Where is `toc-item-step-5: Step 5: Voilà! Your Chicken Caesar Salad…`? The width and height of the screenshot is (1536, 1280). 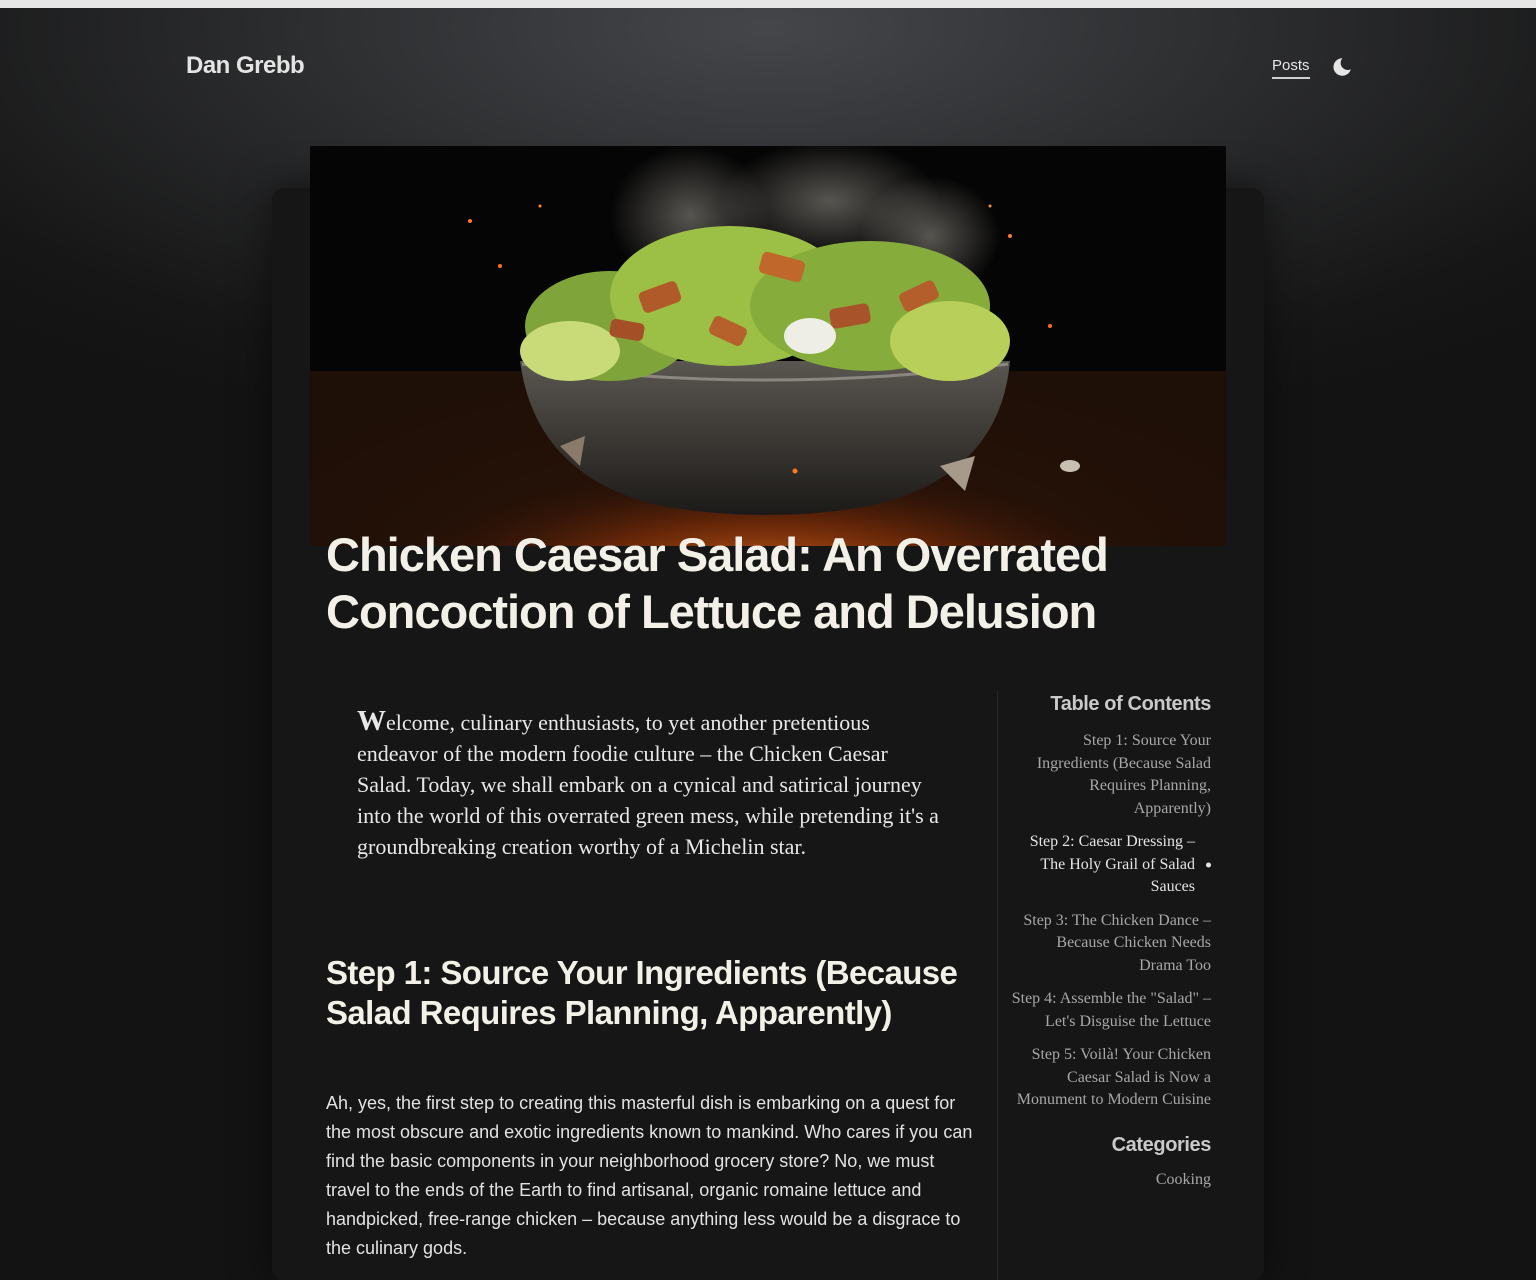 toc-item-step-5: Step 5: Voilà! Your Chicken Caesar Salad… is located at coordinates (1110, 1078).